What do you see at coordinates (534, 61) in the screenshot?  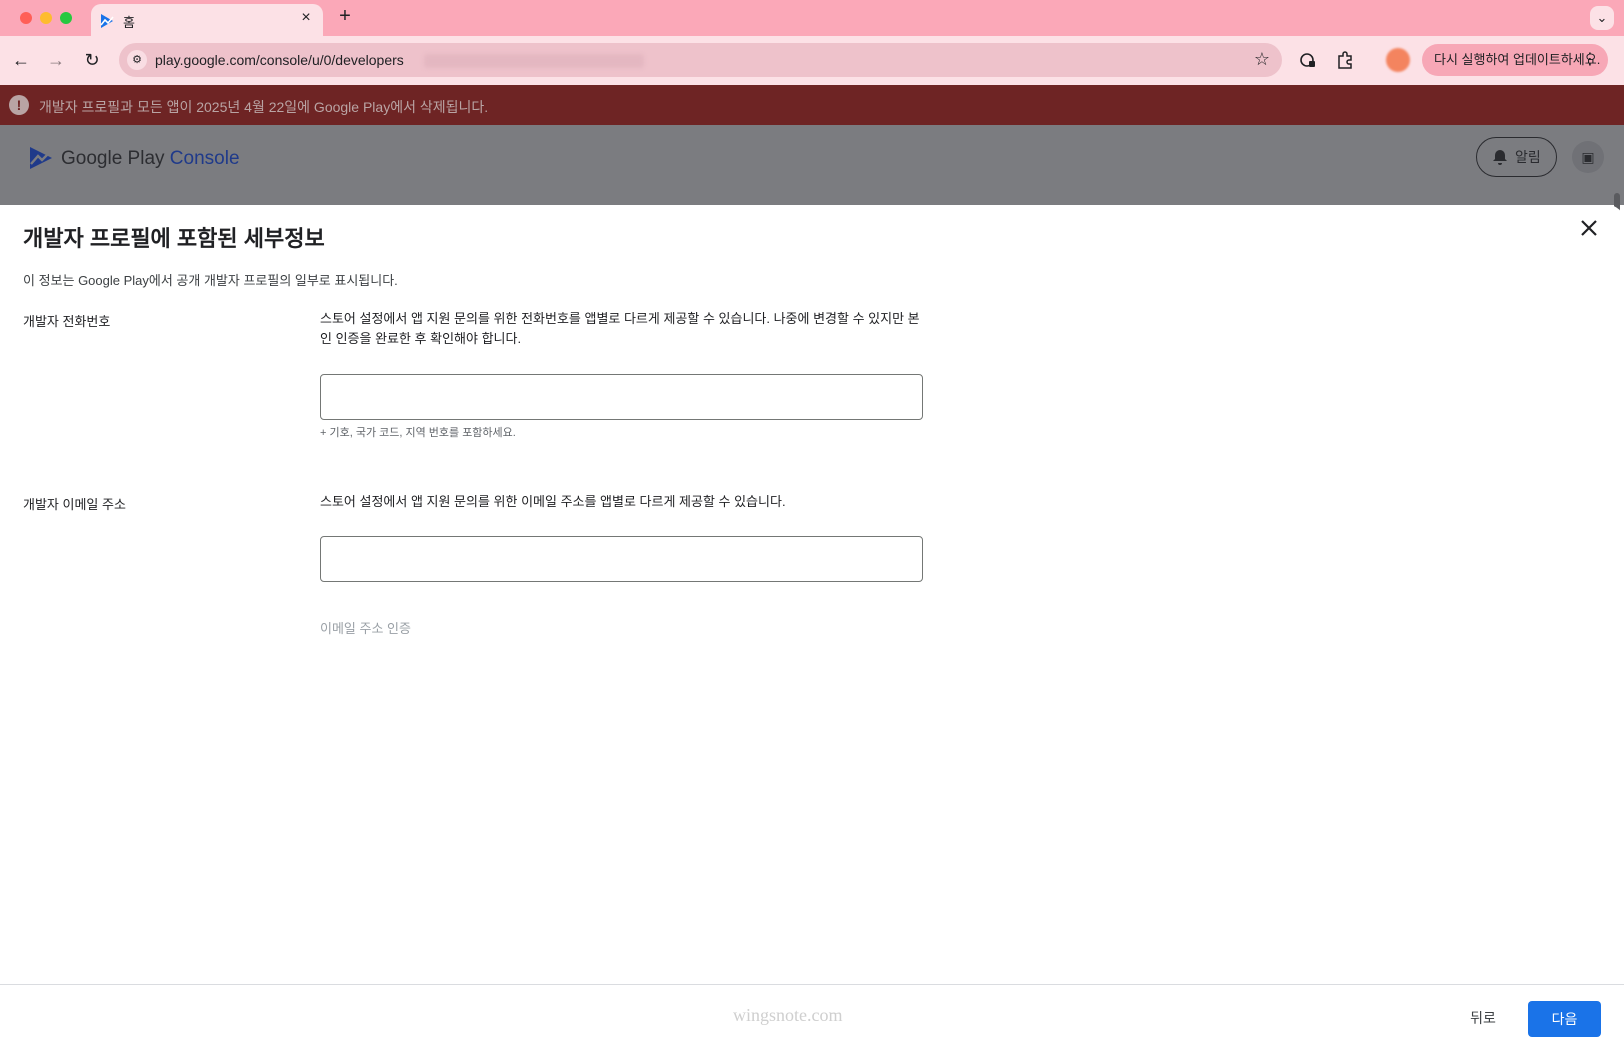 I see `url-redacted` at bounding box center [534, 61].